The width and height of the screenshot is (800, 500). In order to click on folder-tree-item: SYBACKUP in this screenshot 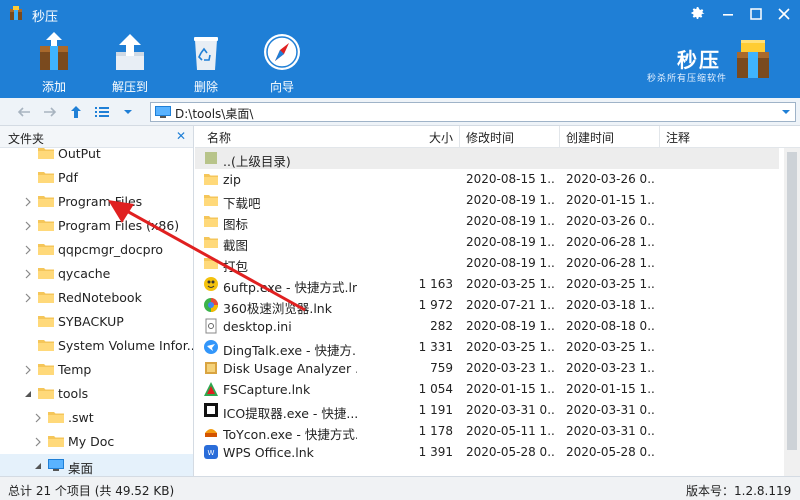, I will do `click(96, 322)`.